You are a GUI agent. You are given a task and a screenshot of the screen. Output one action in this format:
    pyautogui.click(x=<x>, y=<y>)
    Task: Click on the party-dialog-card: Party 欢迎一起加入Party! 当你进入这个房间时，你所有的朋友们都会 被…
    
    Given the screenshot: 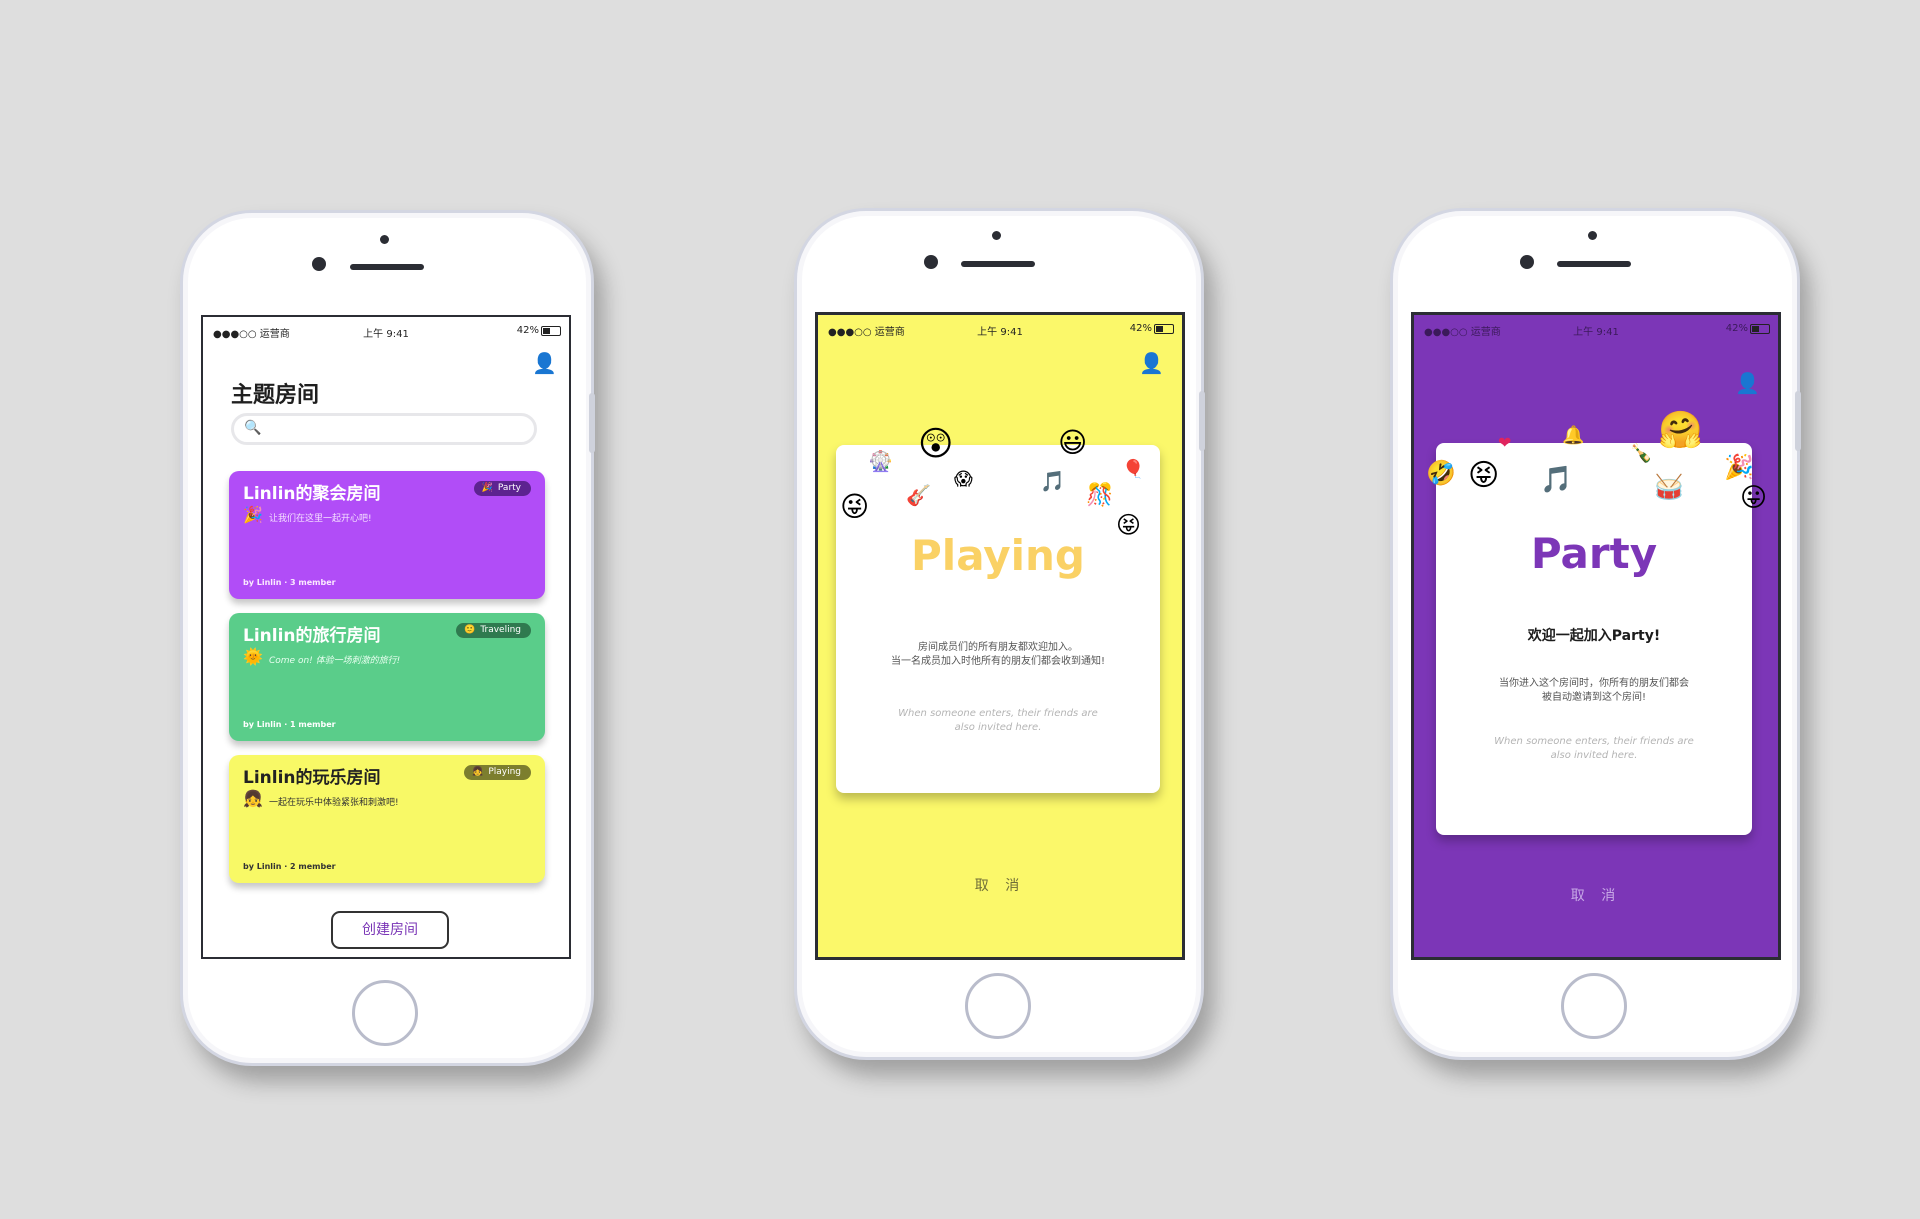 What is the action you would take?
    pyautogui.click(x=1594, y=639)
    